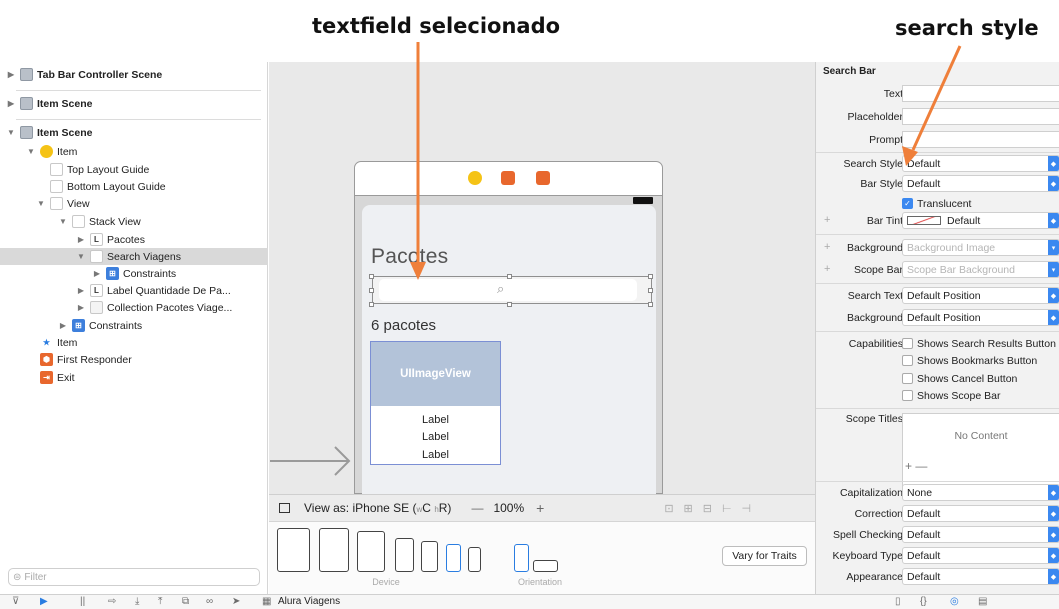  Describe the element at coordinates (134, 273) in the screenshot. I see `outline-row-constraints-inner: ▶ ⊞ Constraints` at that location.